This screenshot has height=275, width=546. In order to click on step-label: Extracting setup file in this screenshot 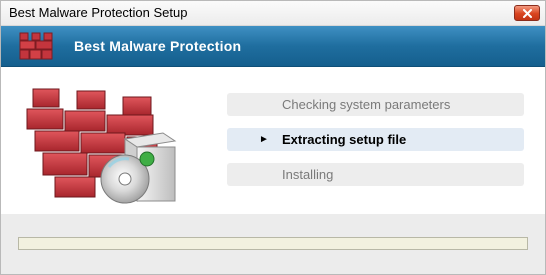, I will do `click(344, 139)`.